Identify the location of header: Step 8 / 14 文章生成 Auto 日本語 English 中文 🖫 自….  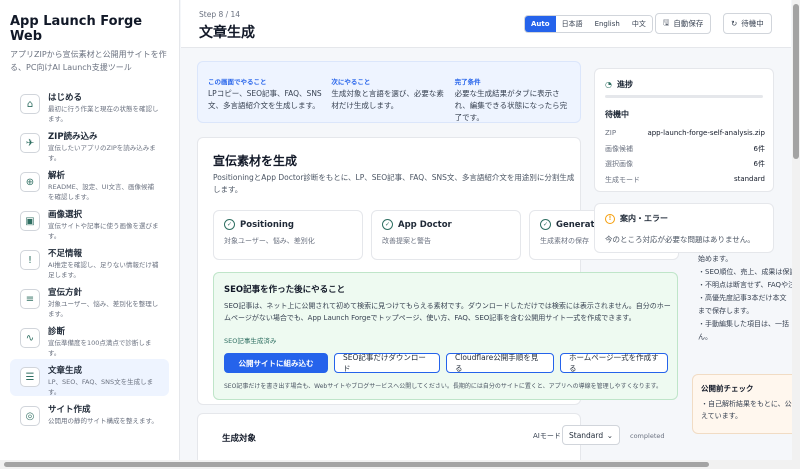
(486, 24).